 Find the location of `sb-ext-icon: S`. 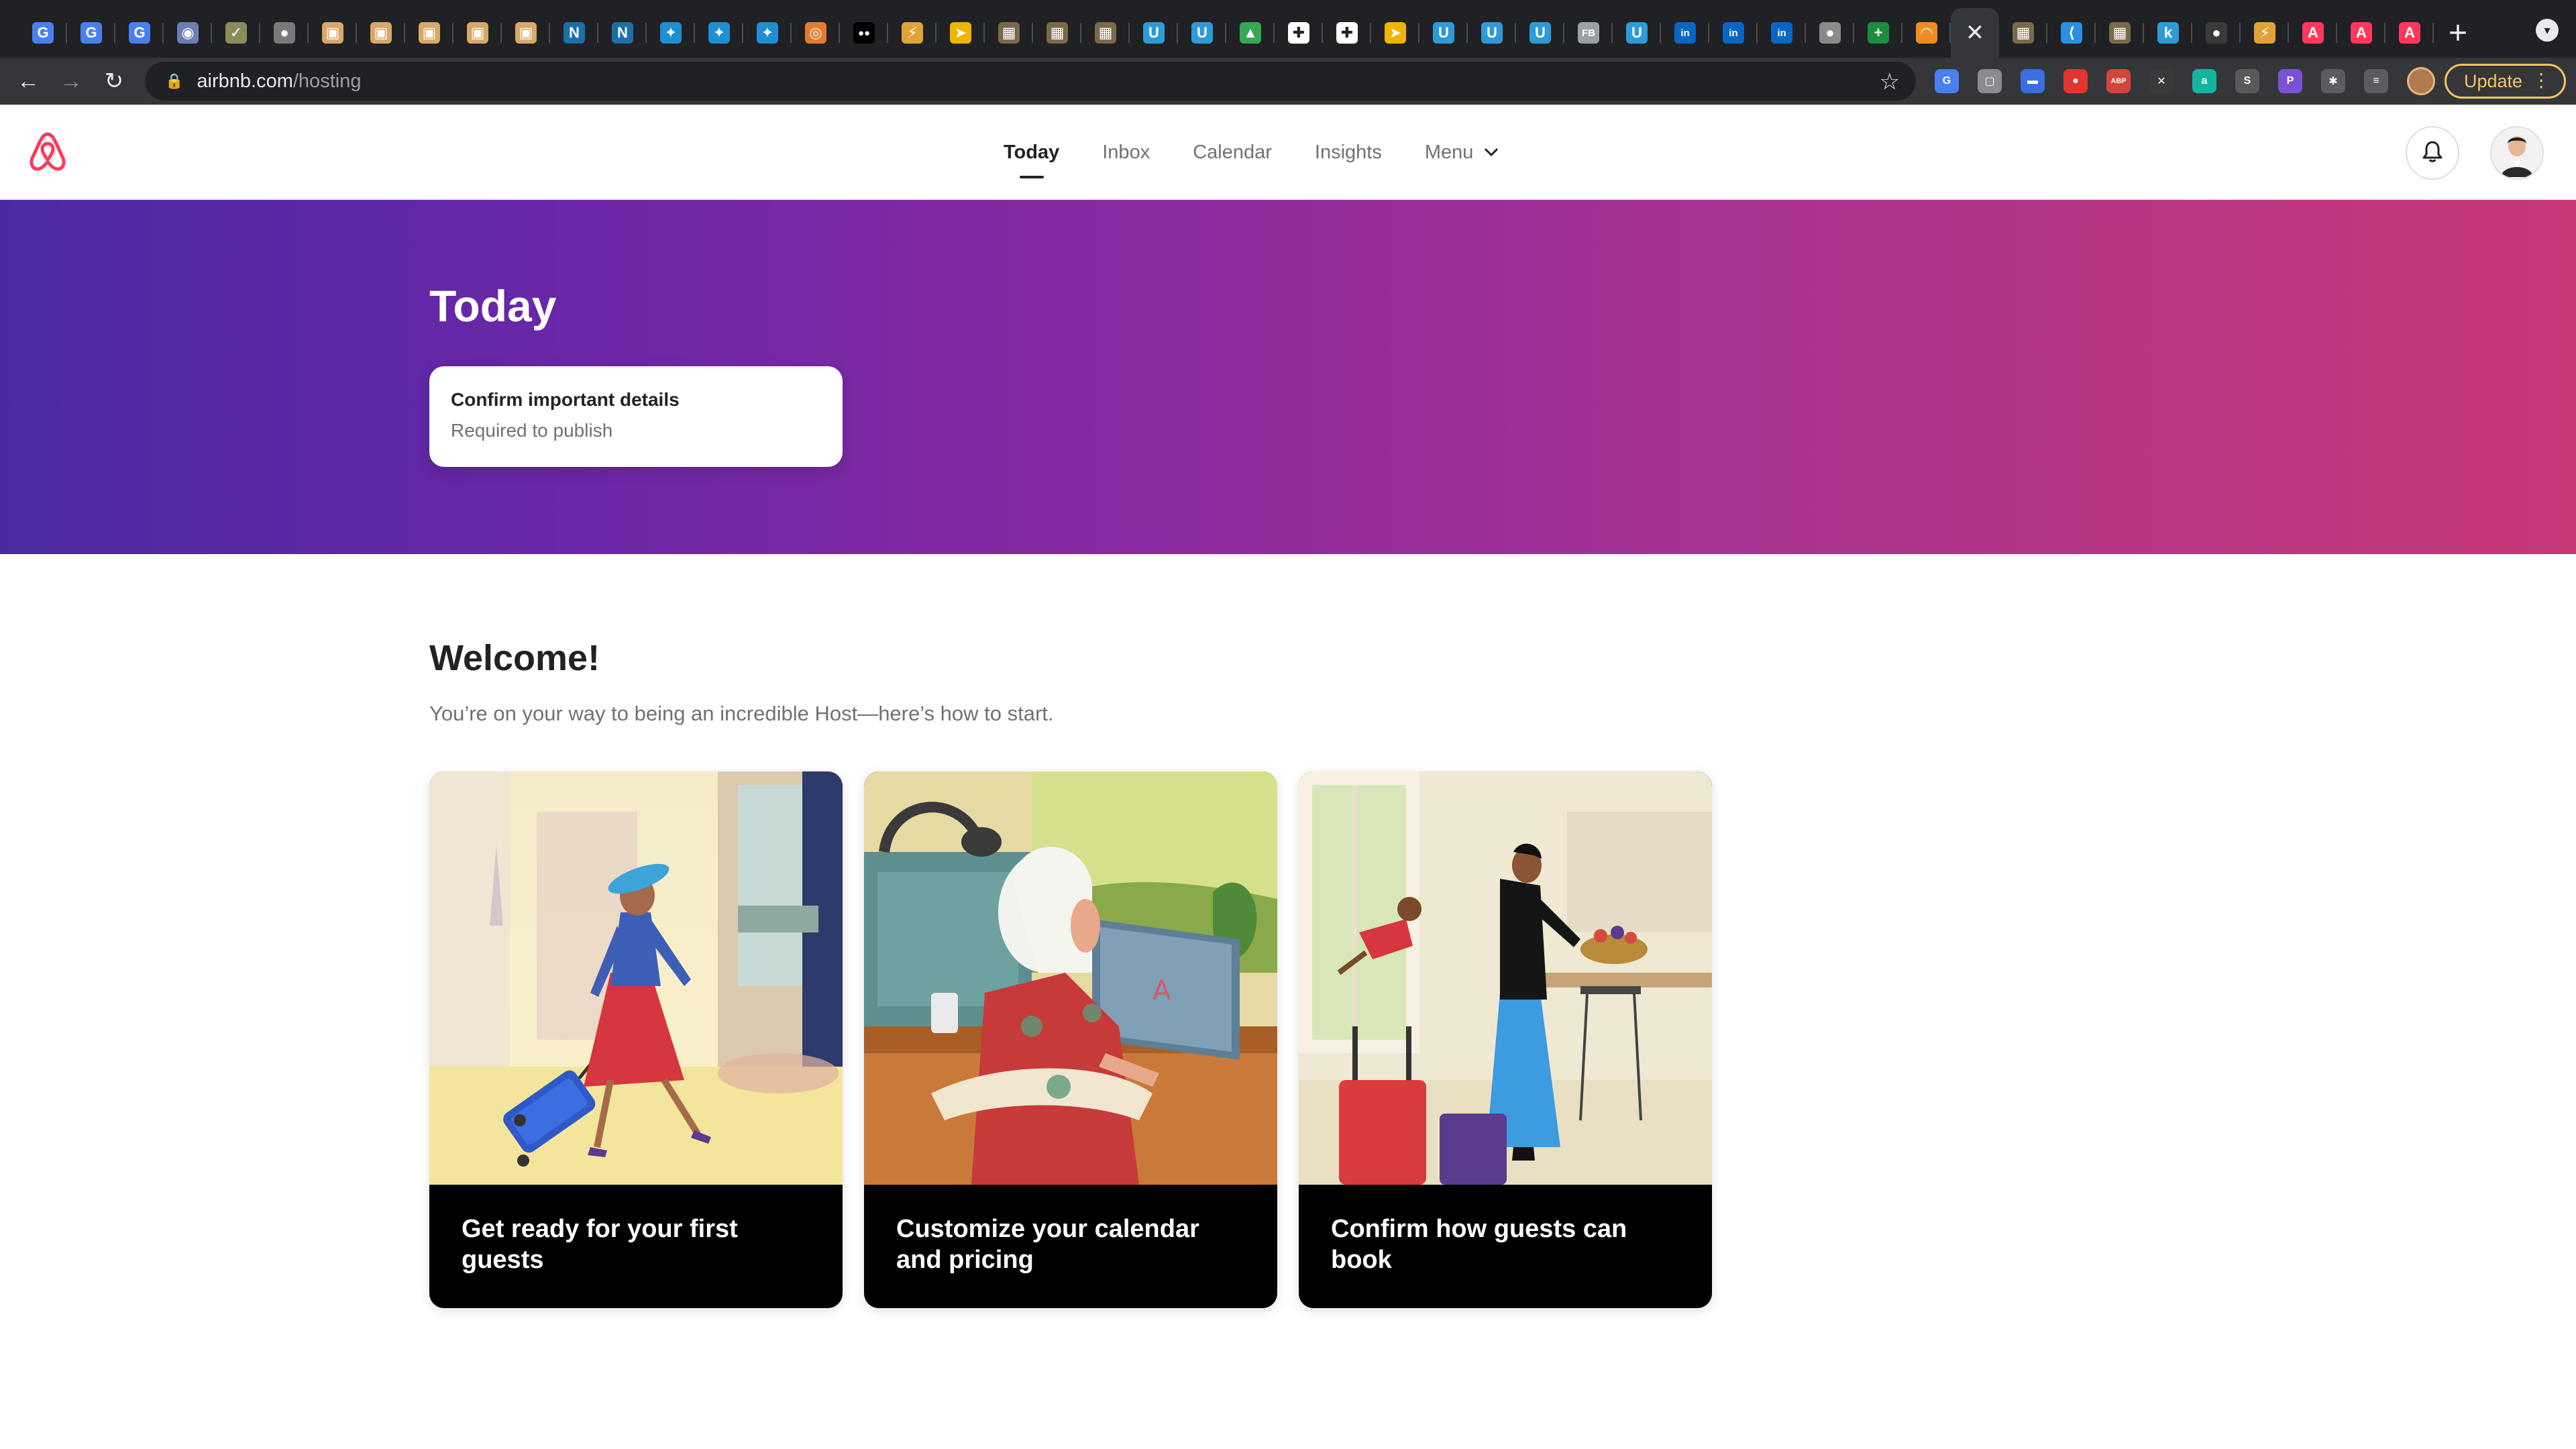

sb-ext-icon: S is located at coordinates (2247, 81).